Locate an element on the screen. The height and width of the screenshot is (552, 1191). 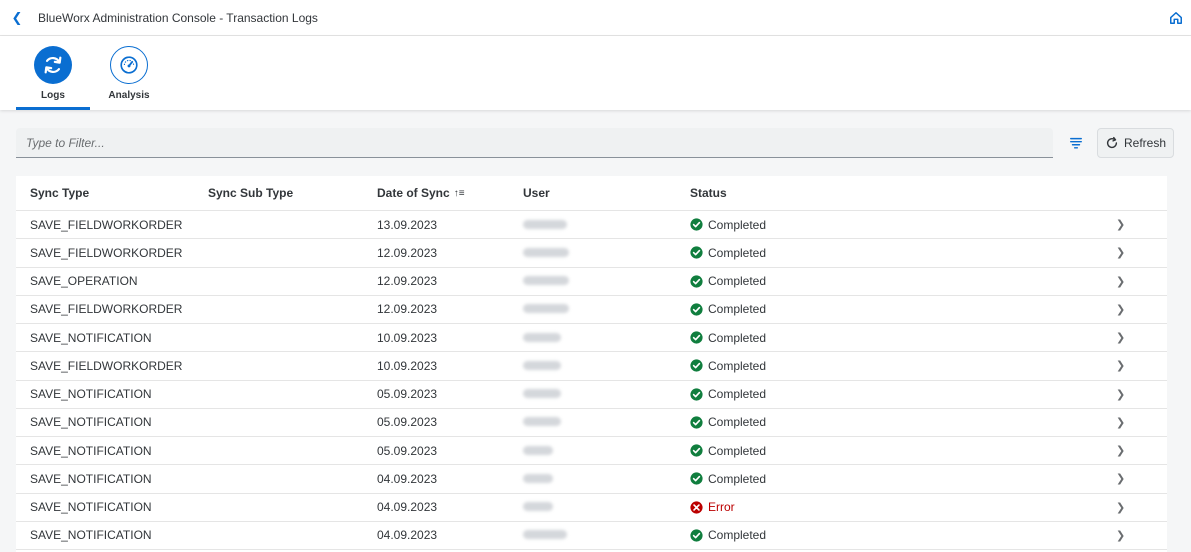
table-settings-button is located at coordinates (1076, 143).